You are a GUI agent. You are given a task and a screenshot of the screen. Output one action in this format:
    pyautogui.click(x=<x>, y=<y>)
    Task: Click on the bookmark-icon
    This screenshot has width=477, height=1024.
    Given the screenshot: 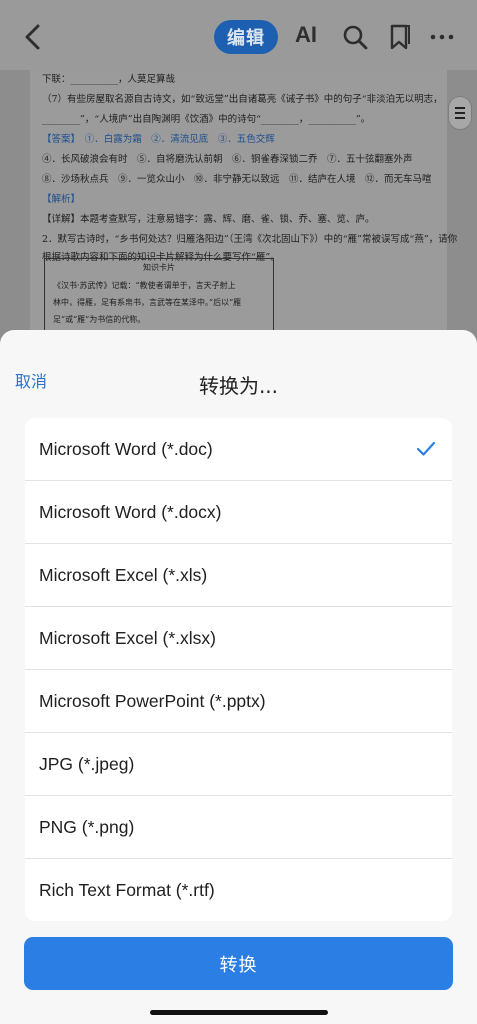 What is the action you would take?
    pyautogui.click(x=400, y=37)
    